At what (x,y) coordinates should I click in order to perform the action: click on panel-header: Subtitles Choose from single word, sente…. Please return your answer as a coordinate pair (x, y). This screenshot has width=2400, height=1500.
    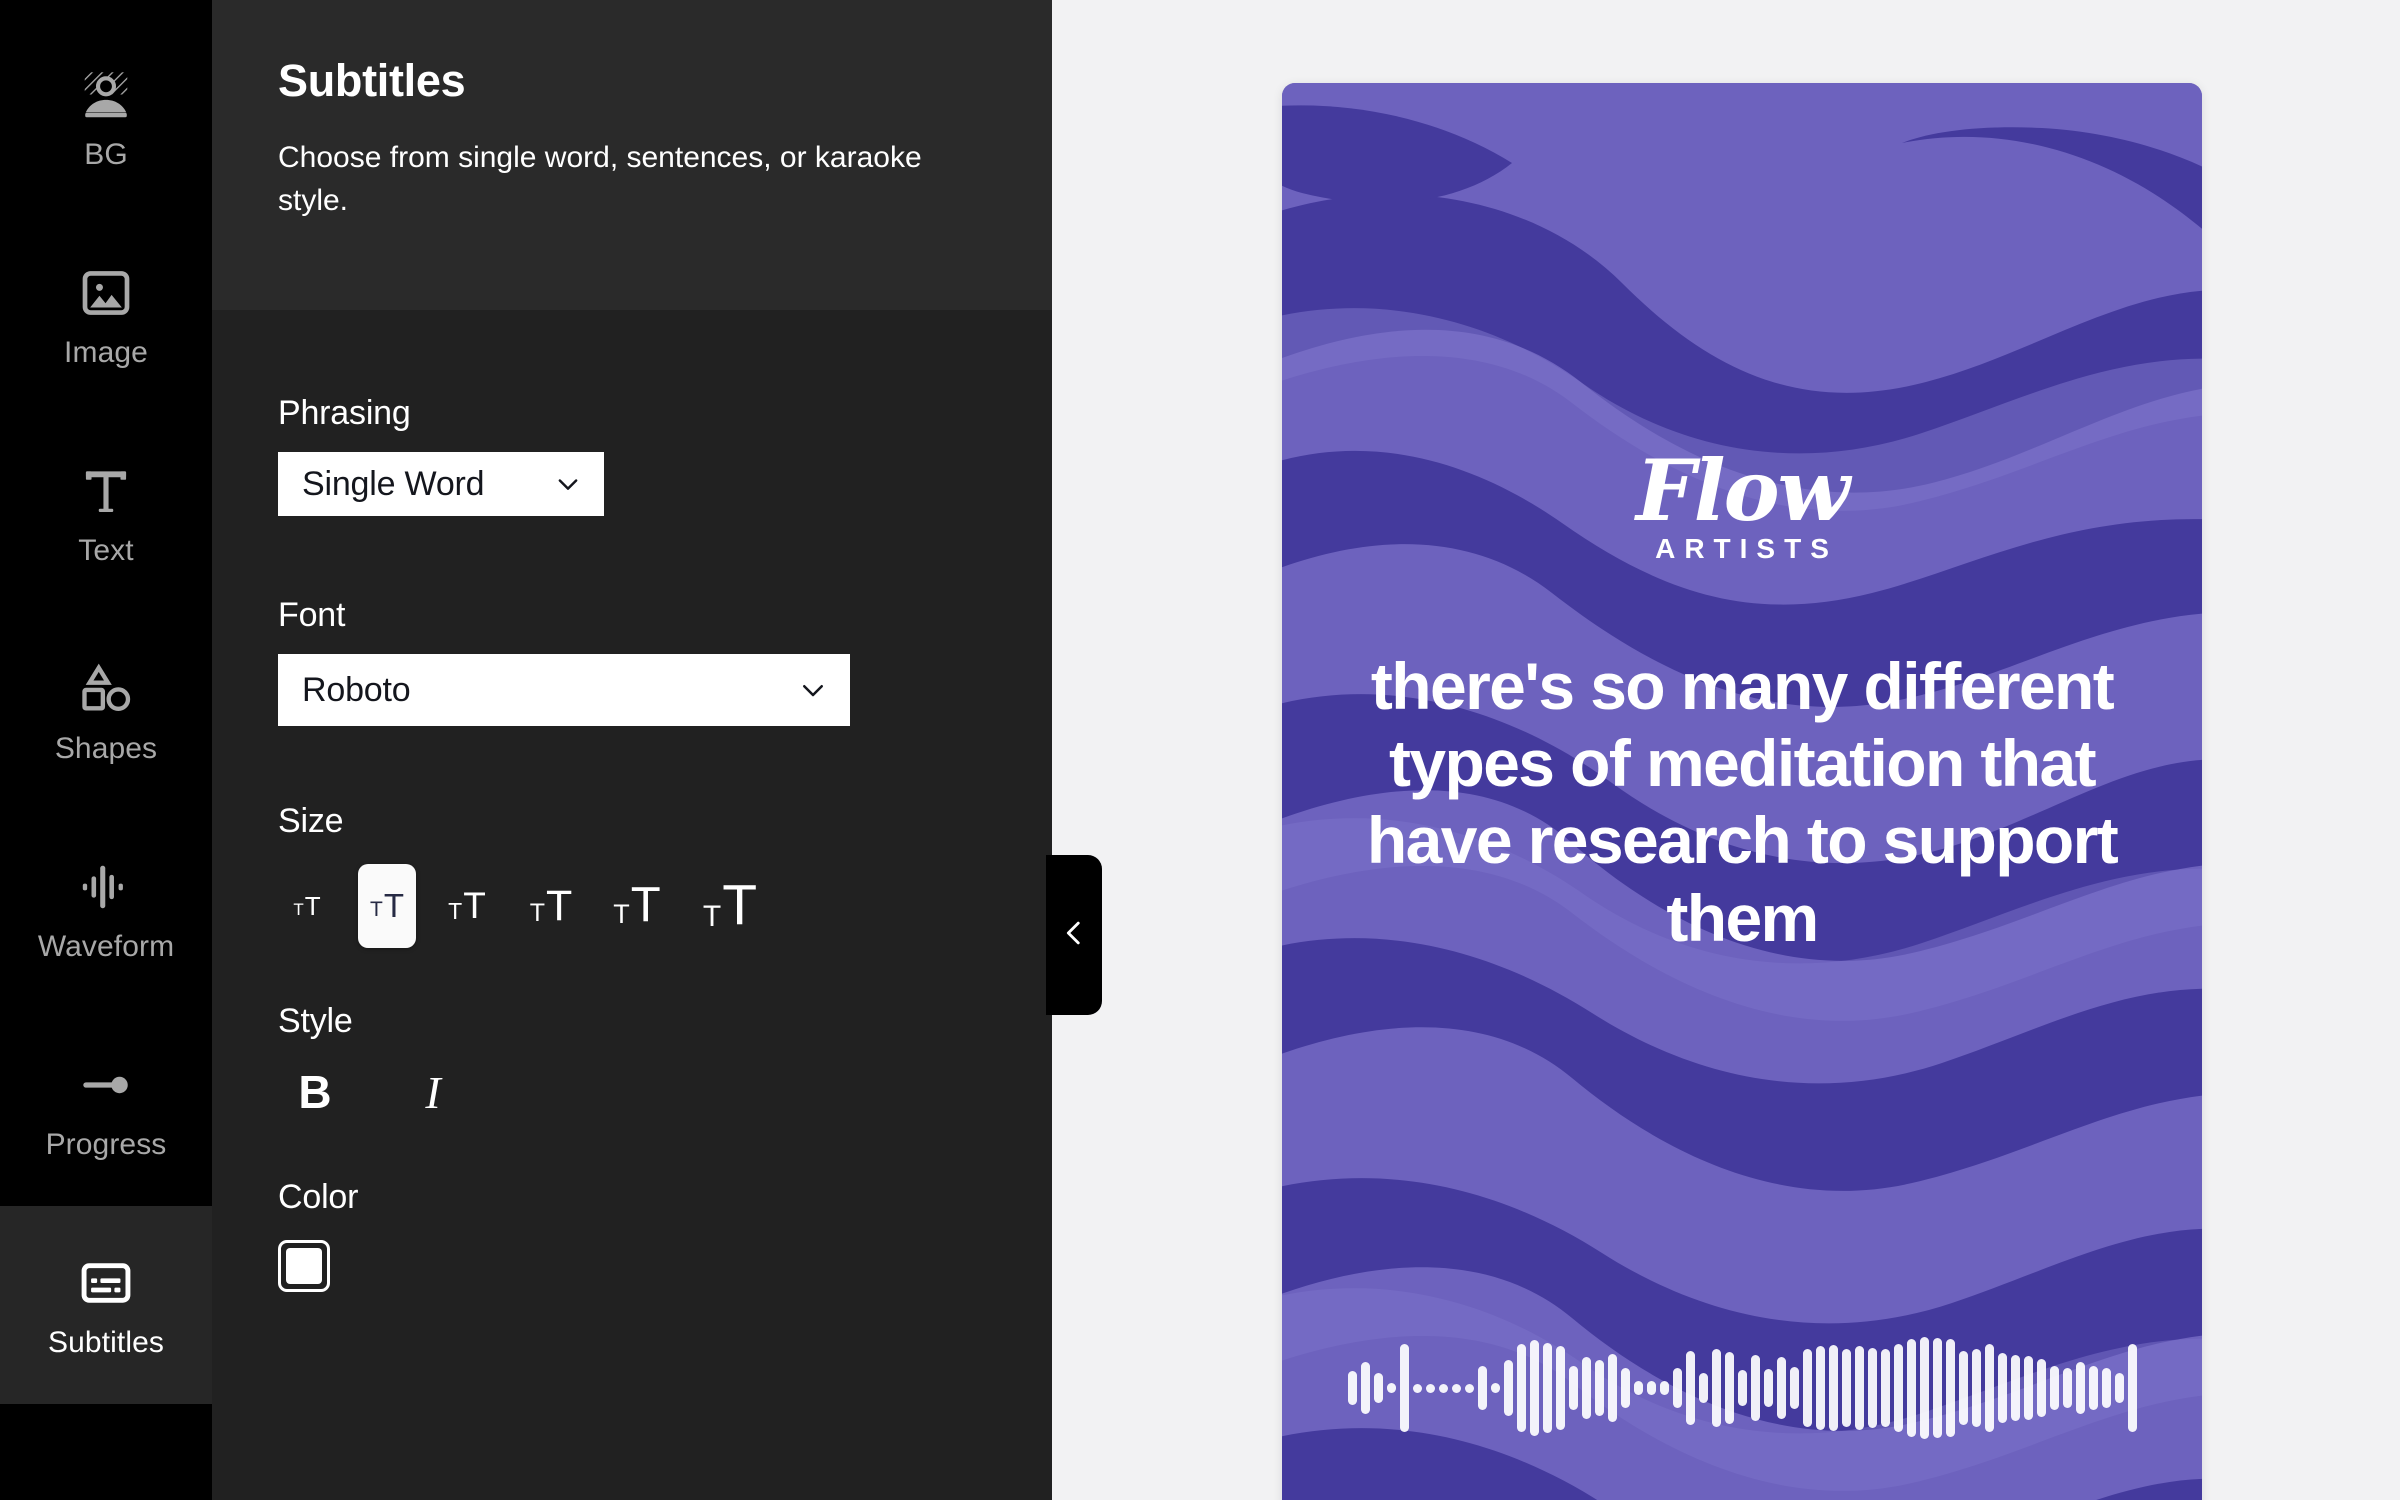
    Looking at the image, I should click on (632, 155).